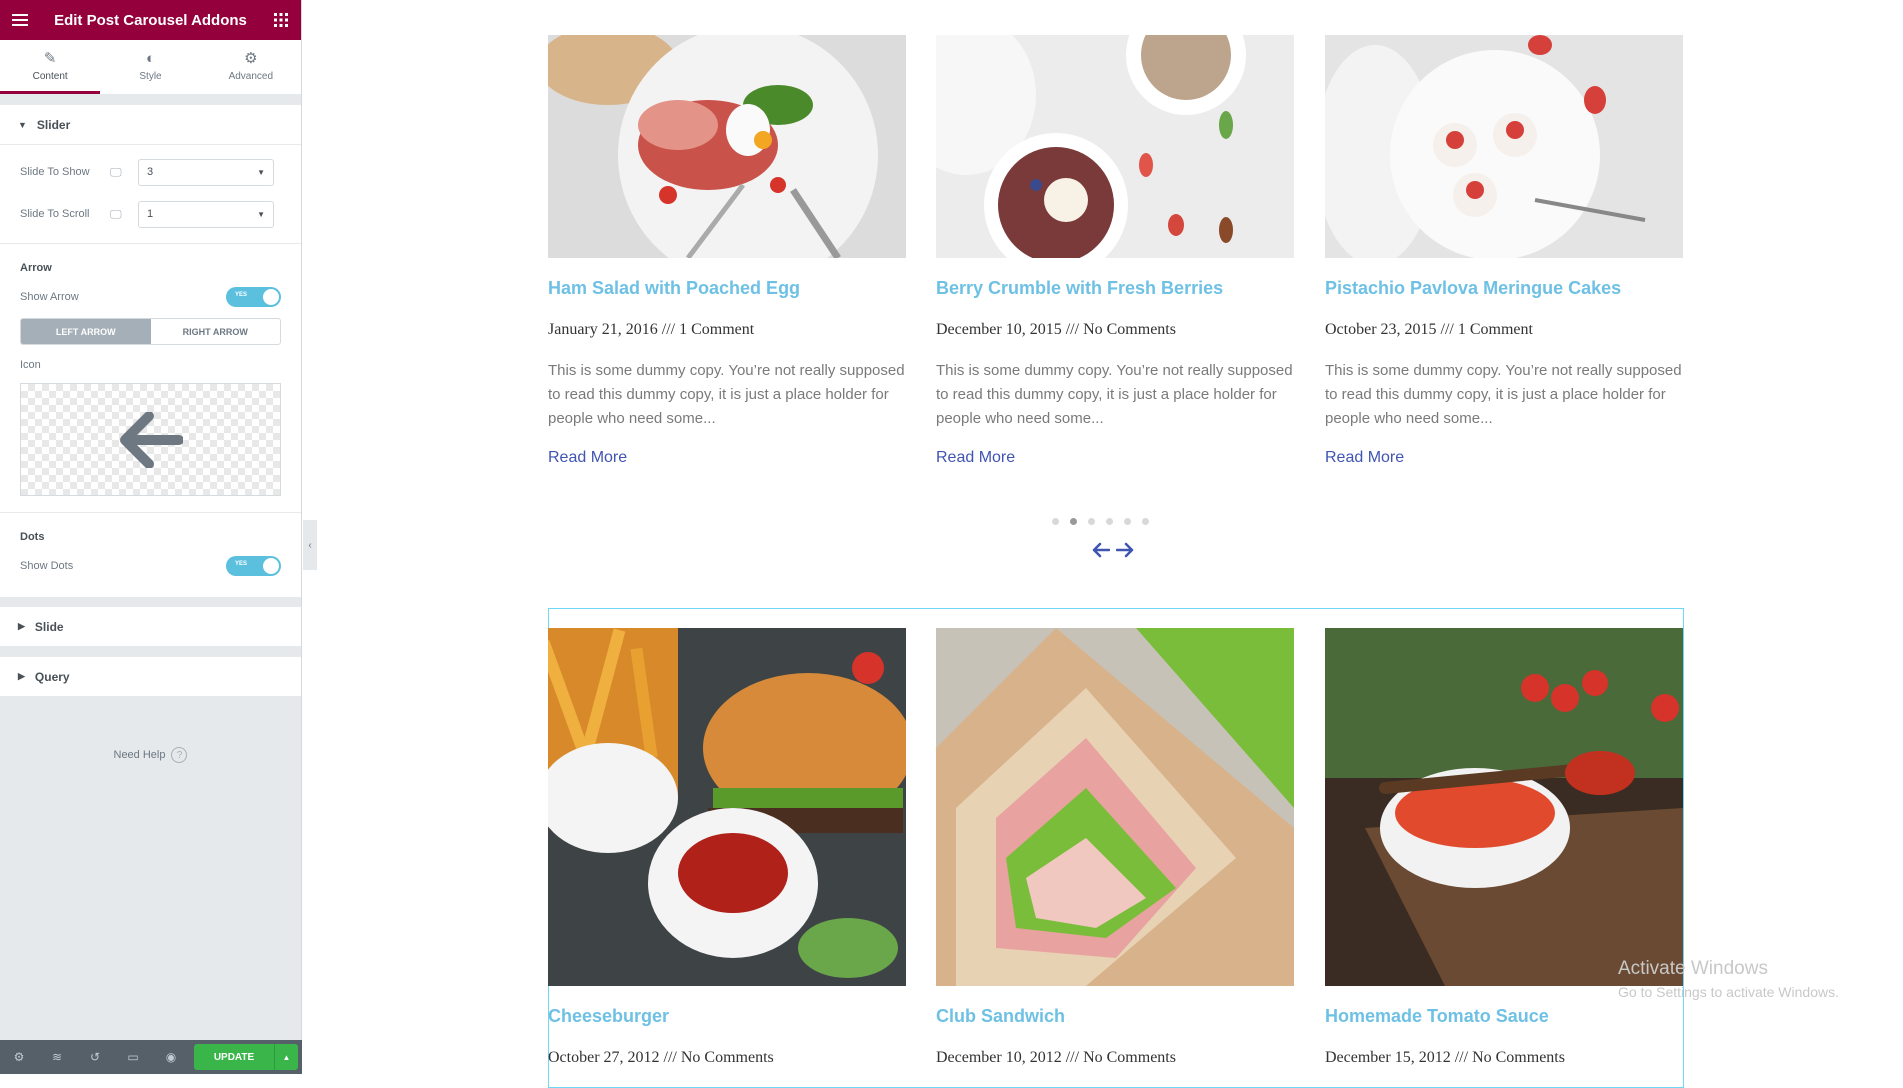 This screenshot has width=1903, height=1088. What do you see at coordinates (216, 331) in the screenshot?
I see `right-arrow-tab: RIGHT ARROW` at bounding box center [216, 331].